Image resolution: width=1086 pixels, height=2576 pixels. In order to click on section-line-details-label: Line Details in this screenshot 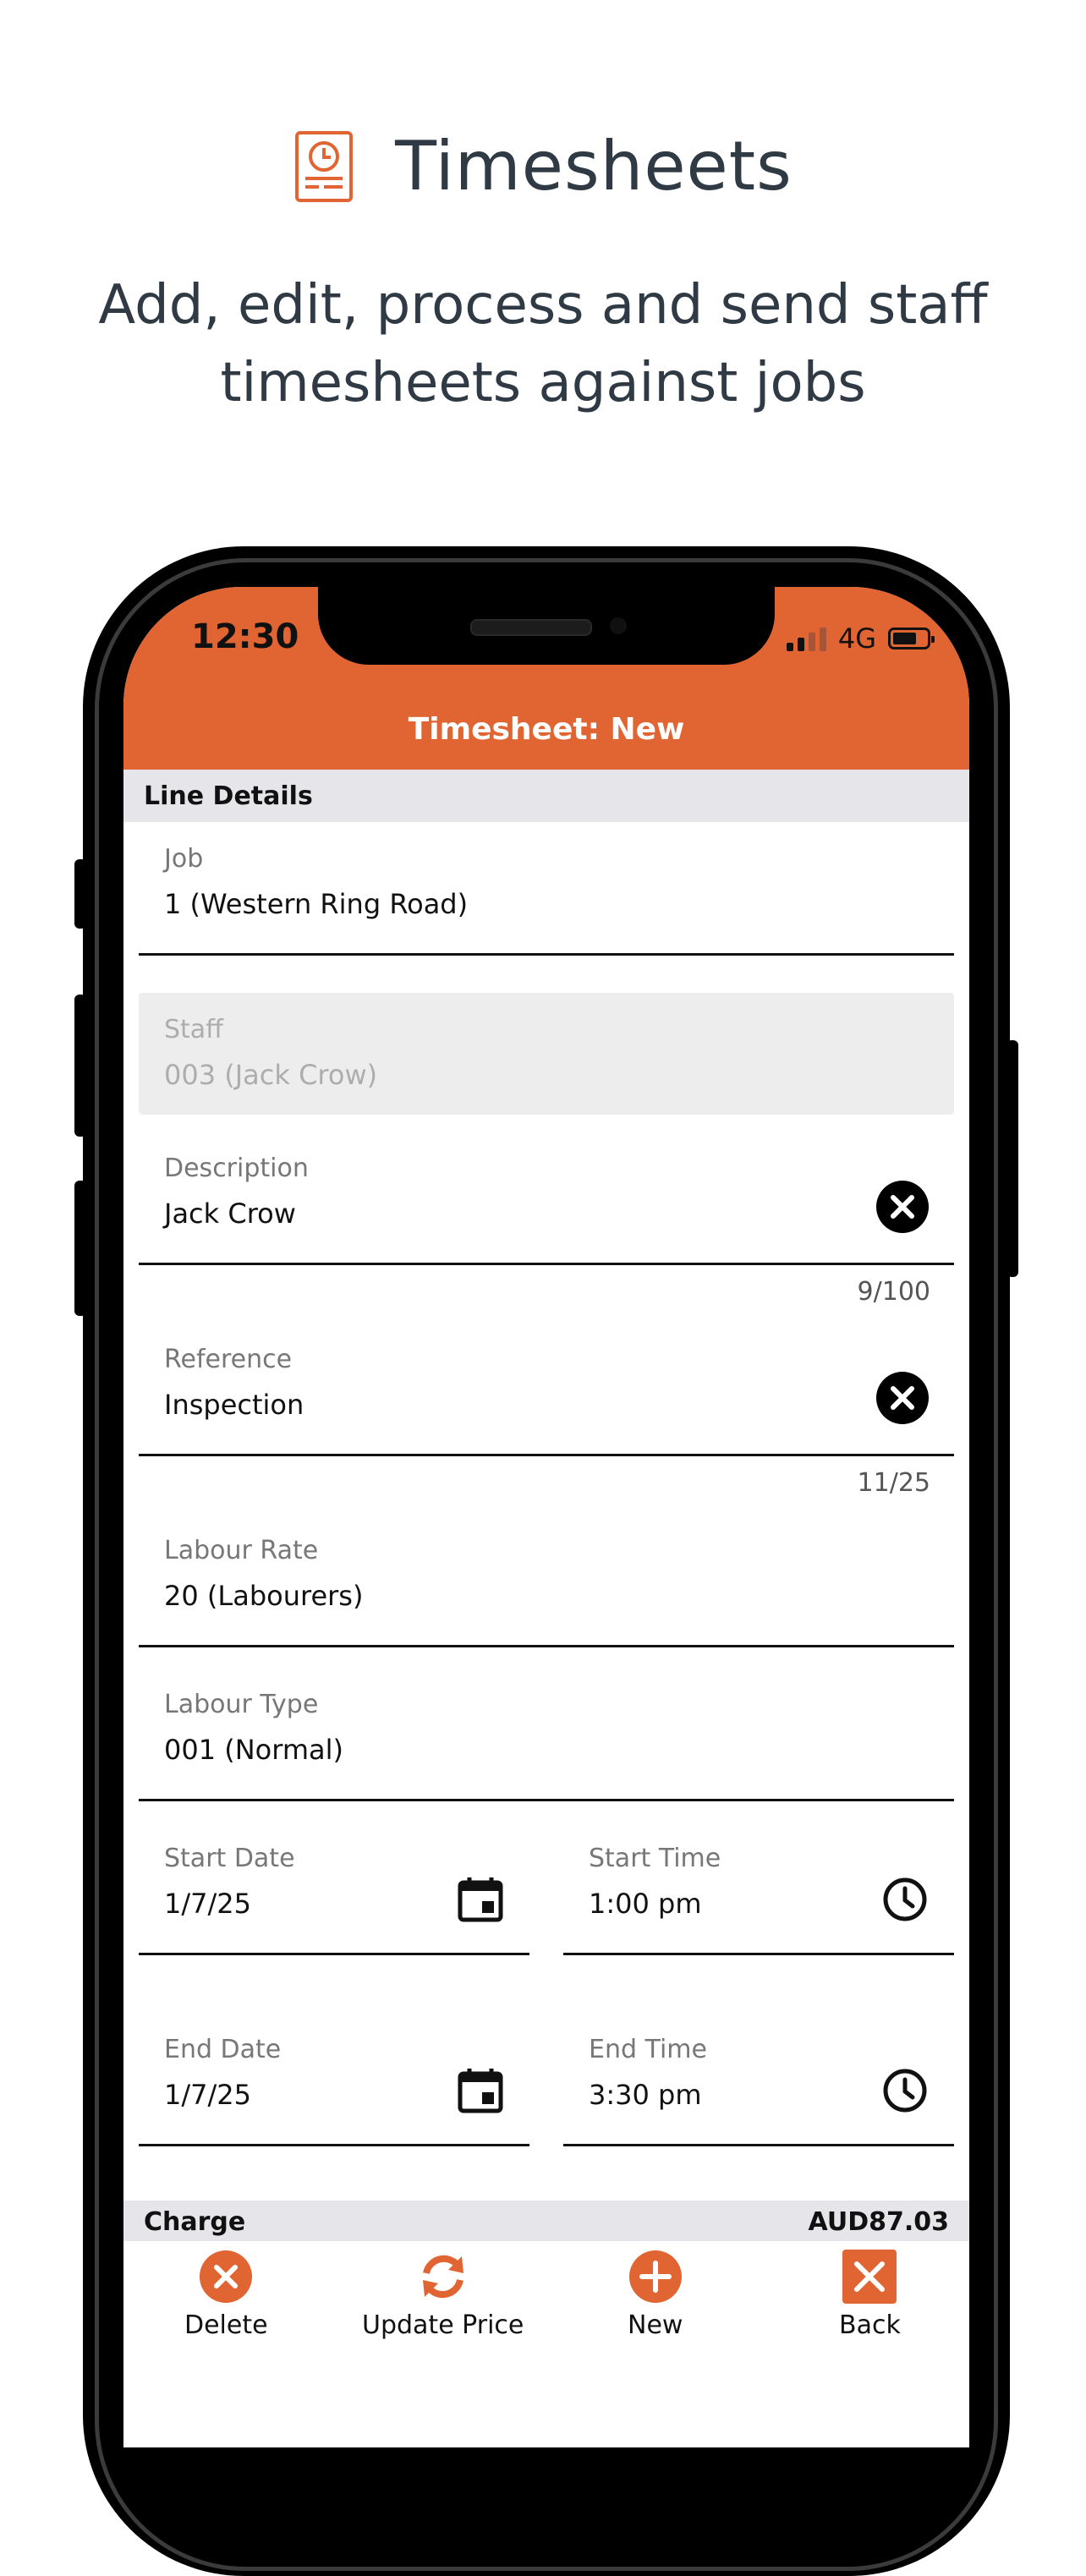, I will do `click(228, 796)`.